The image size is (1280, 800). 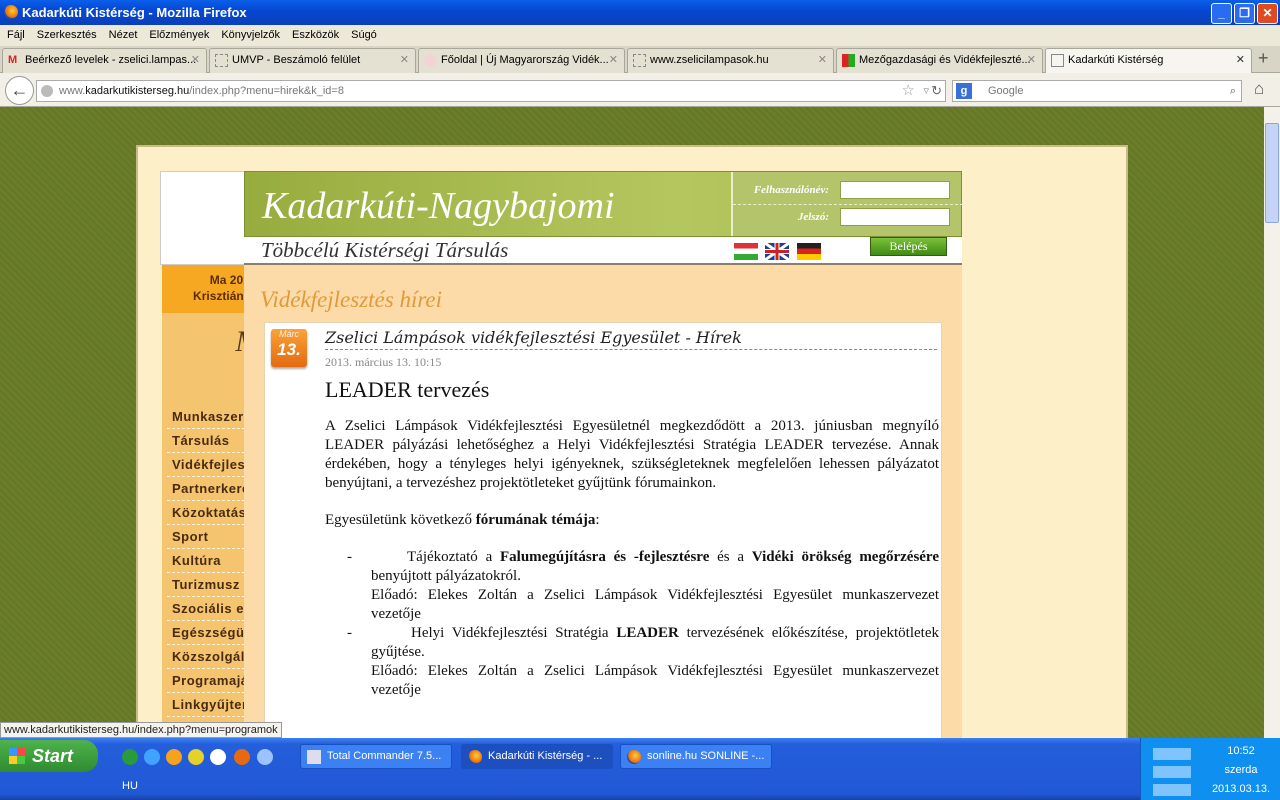 What do you see at coordinates (1097, 91) in the screenshot?
I see `search-box: g Google ⌕` at bounding box center [1097, 91].